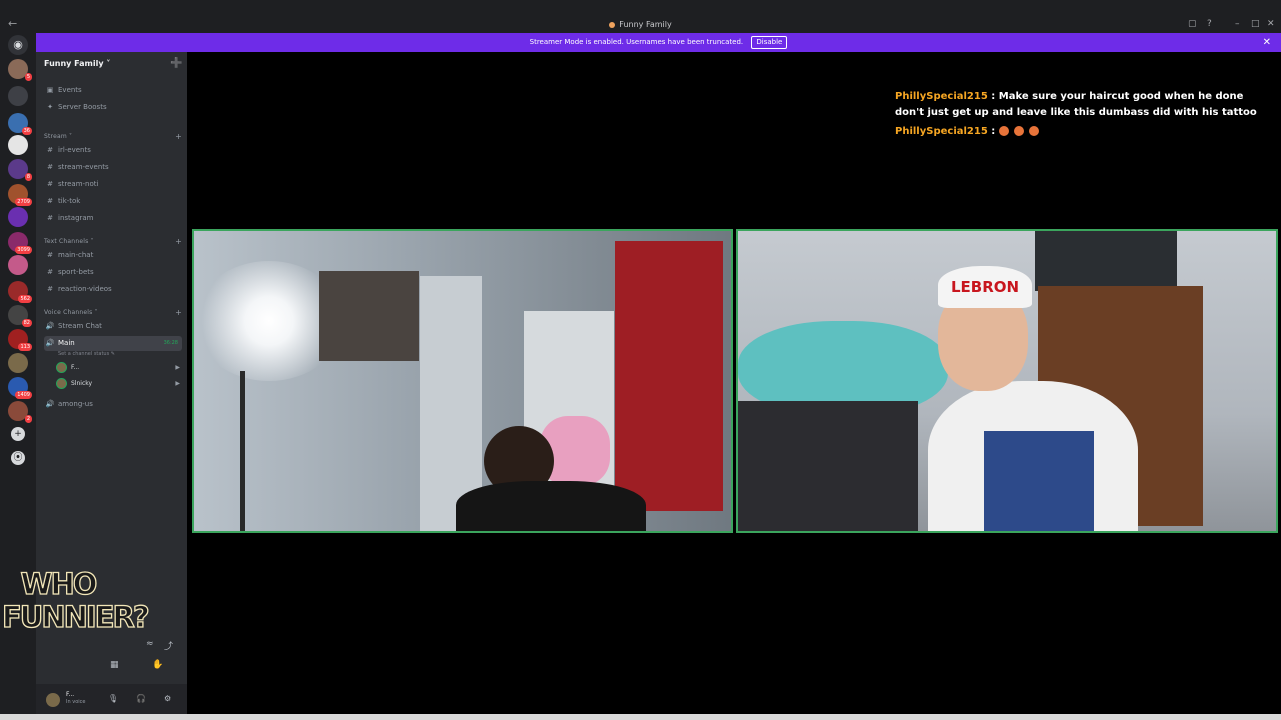 The height and width of the screenshot is (720, 1281). What do you see at coordinates (1255, 24) in the screenshot?
I see `maximize-button: □` at bounding box center [1255, 24].